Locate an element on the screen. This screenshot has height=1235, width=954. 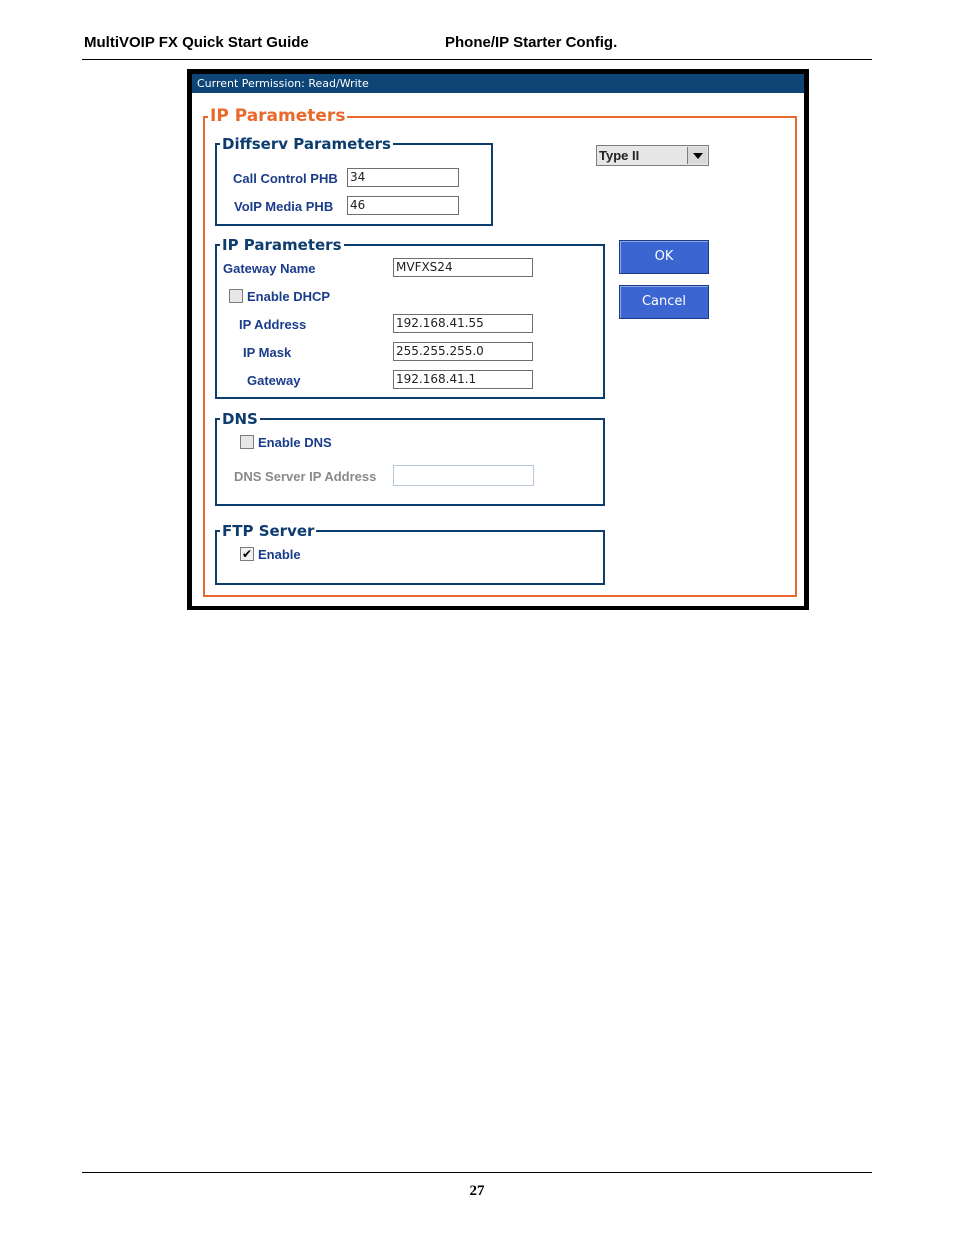
gateway-name-input: MVFXS24 is located at coordinates (463, 267).